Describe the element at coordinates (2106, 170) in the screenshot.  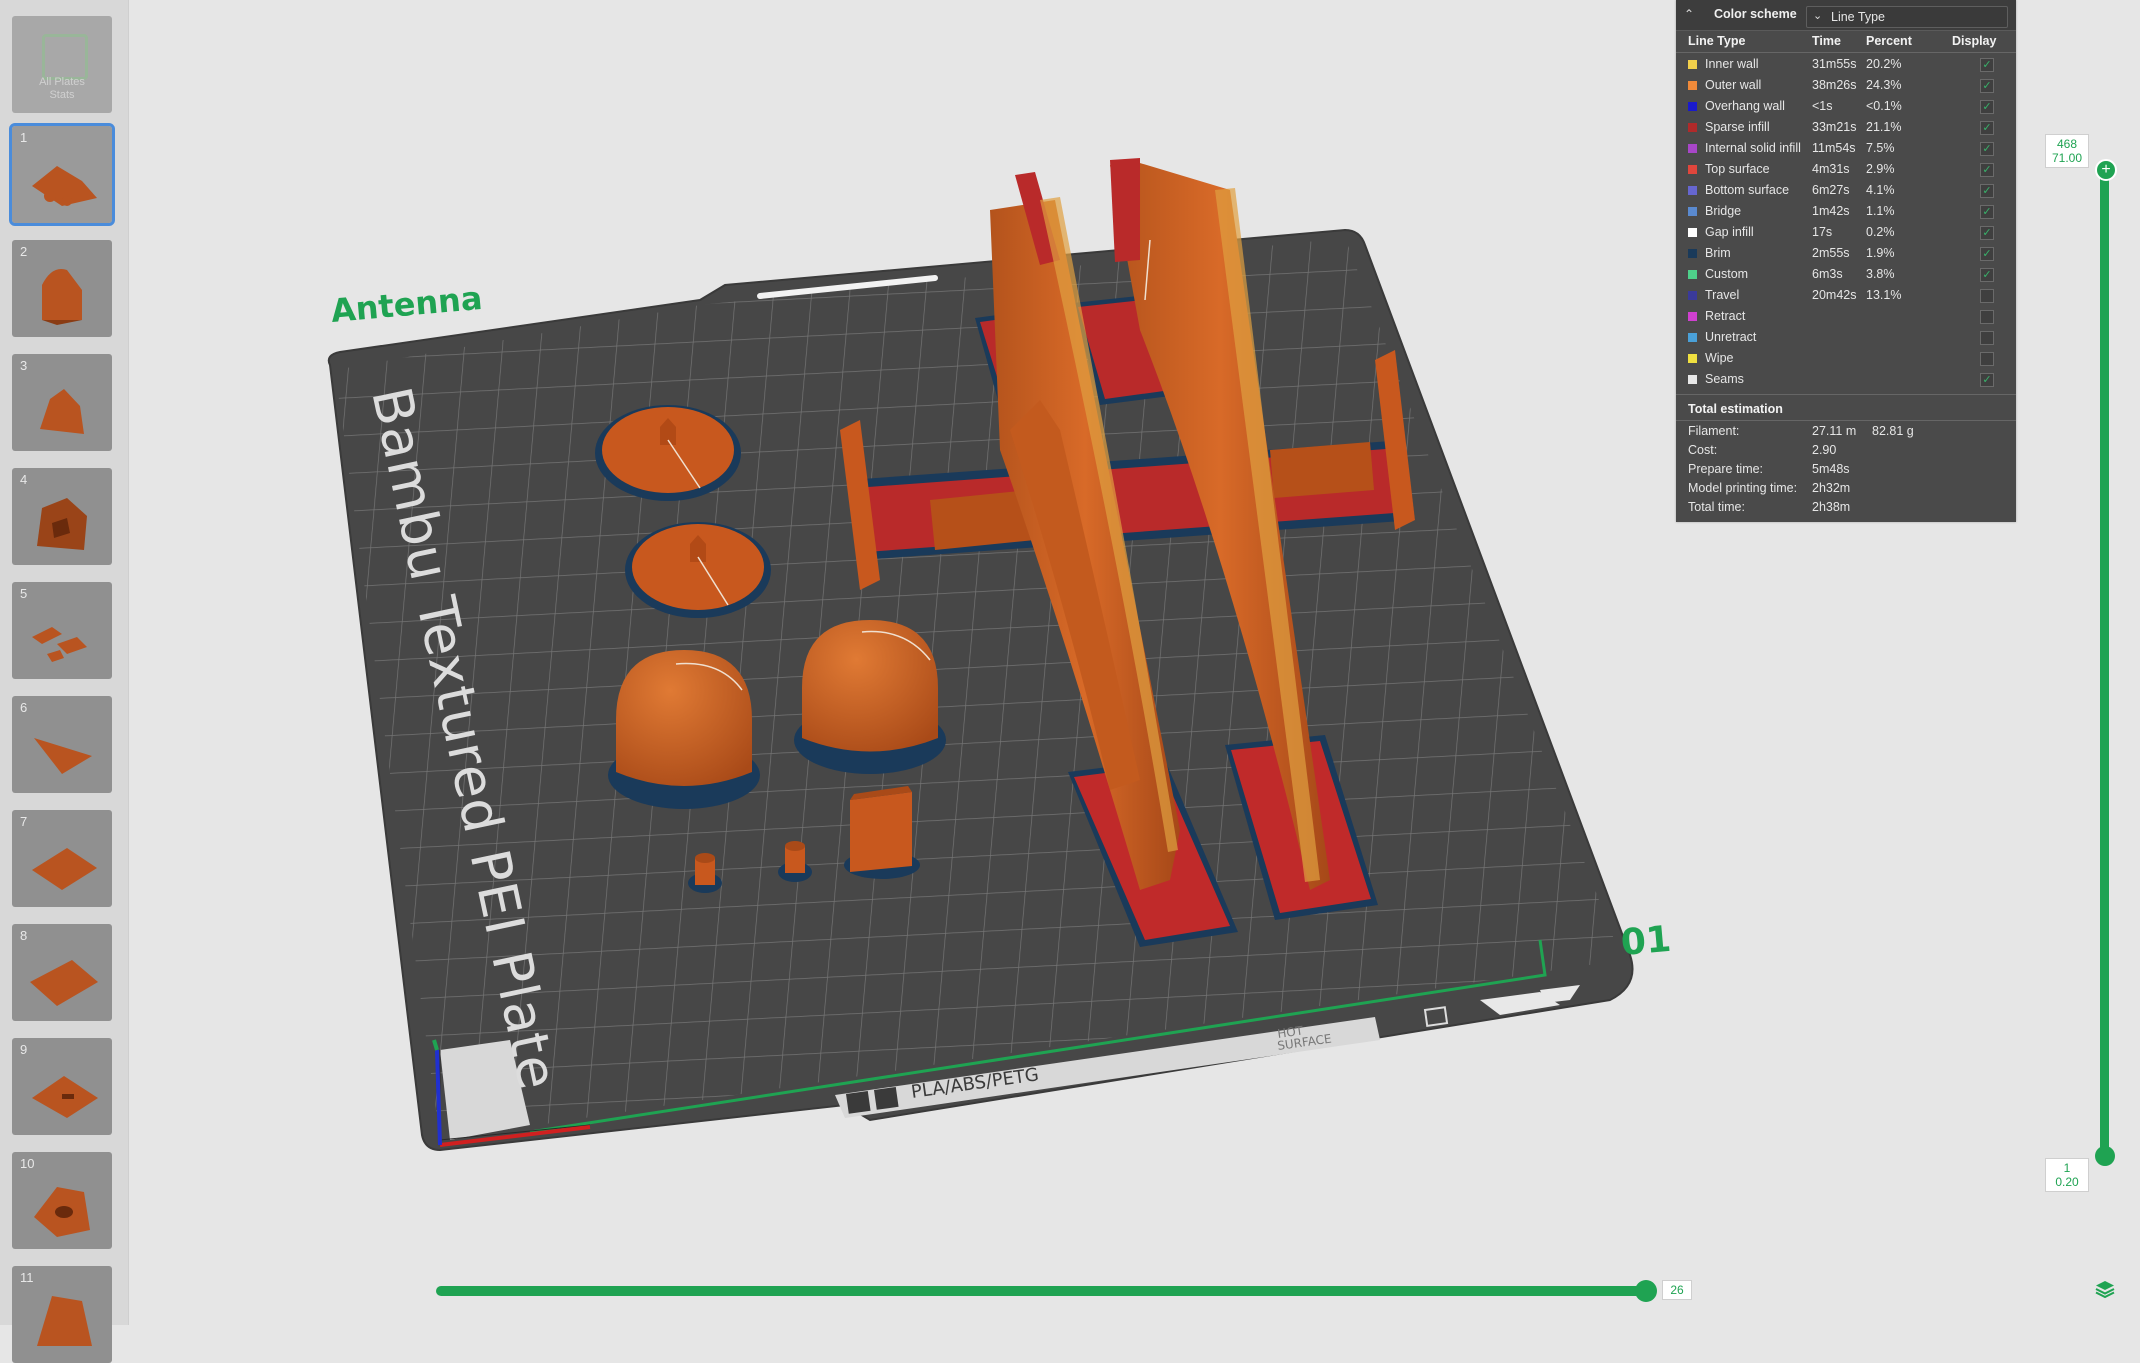
I see `layer-top-handle: +` at that location.